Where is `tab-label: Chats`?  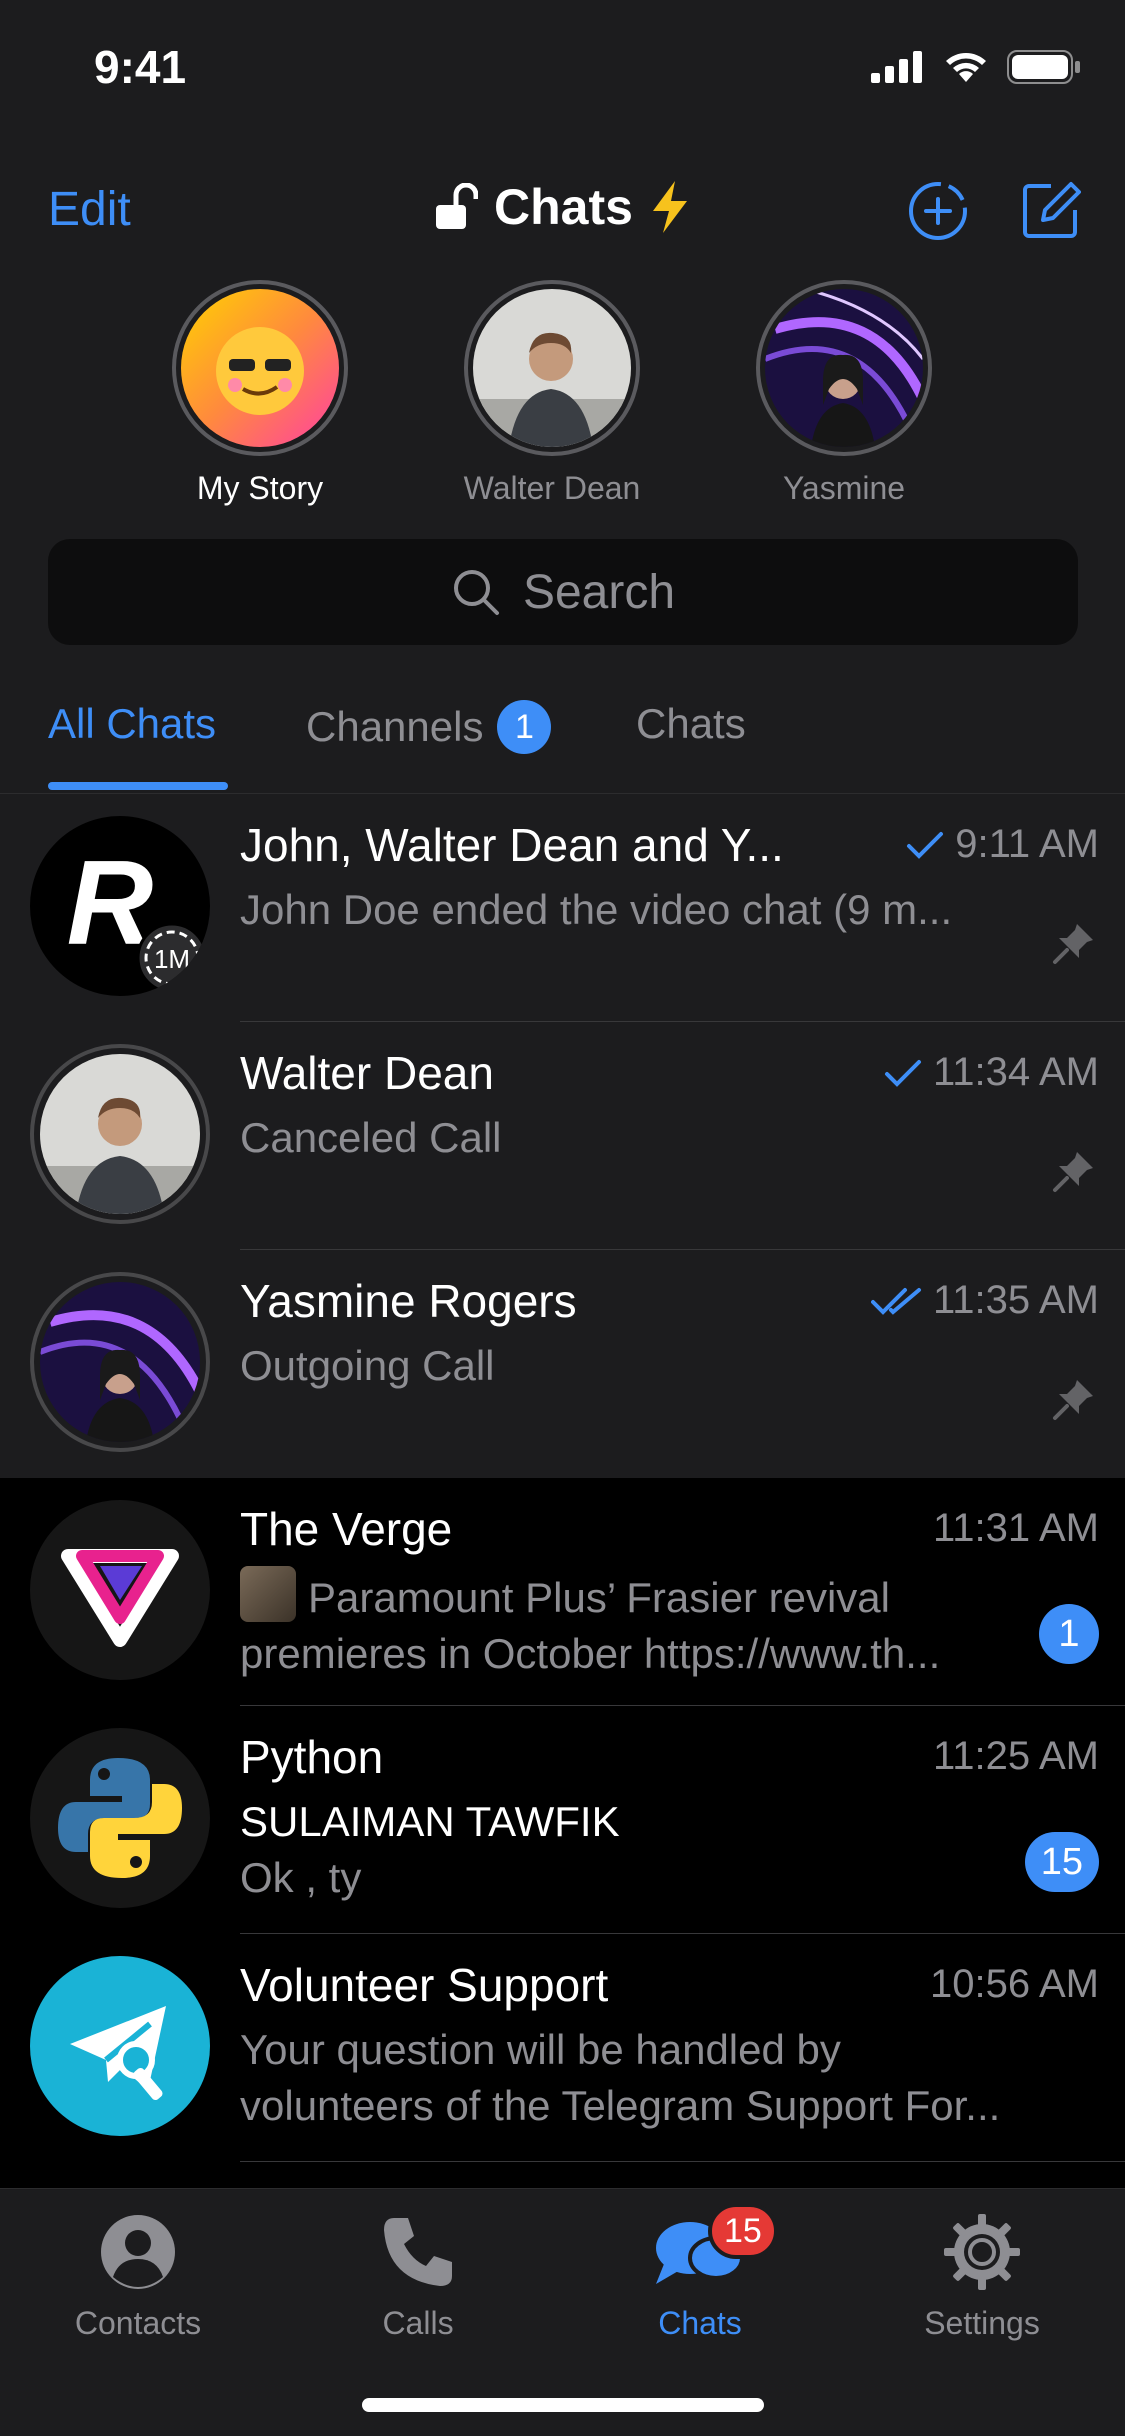
tab-label: Chats is located at coordinates (691, 723).